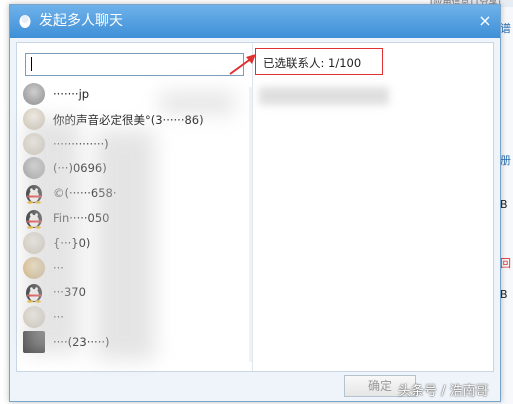 This screenshot has width=513, height=404. I want to click on avatar, so click(34, 94).